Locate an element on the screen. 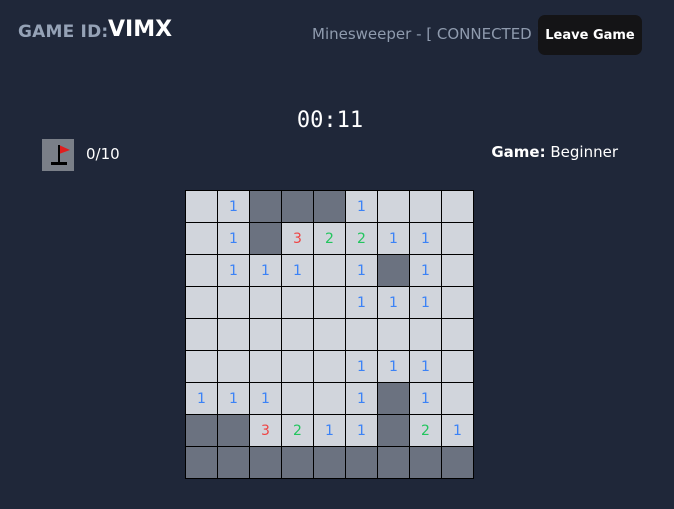  connection-status: Minesweeper - [ CONNECTED ] is located at coordinates (427, 34).